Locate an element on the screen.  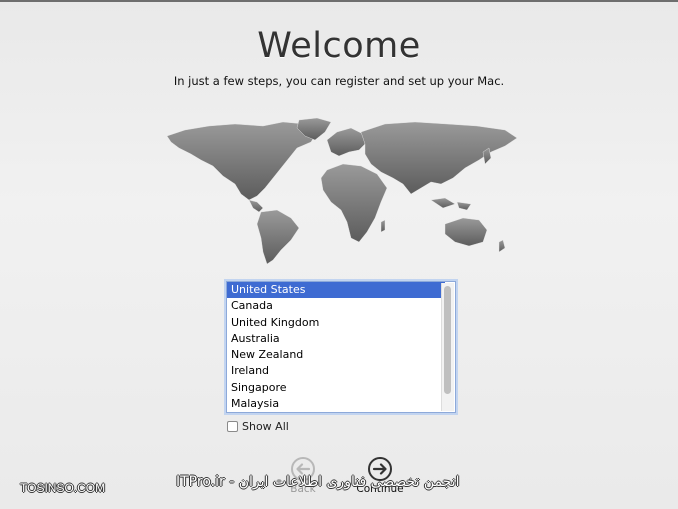
scrollbar-thumb is located at coordinates (447, 340).